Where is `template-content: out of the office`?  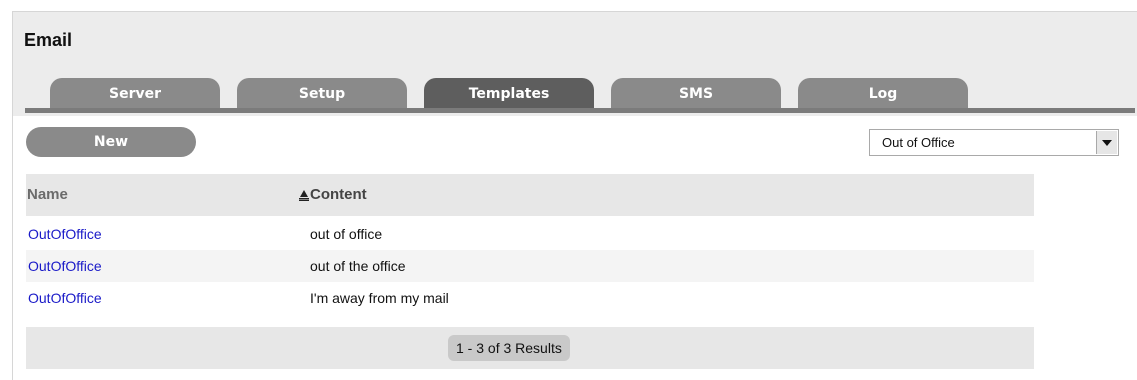 template-content: out of the office is located at coordinates (358, 266).